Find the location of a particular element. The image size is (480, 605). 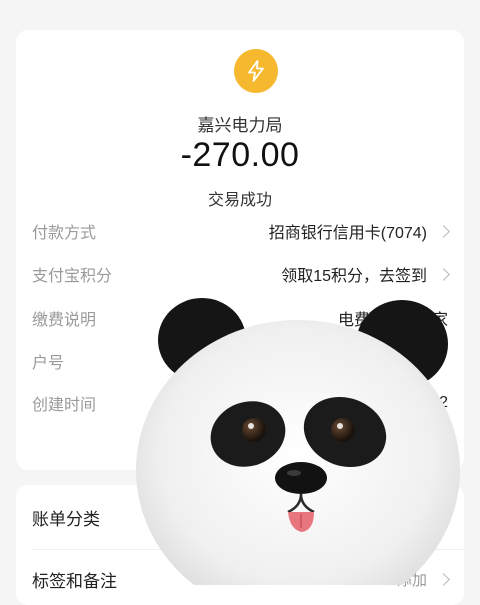

merchant-name: 嘉兴电力局 is located at coordinates (240, 125).